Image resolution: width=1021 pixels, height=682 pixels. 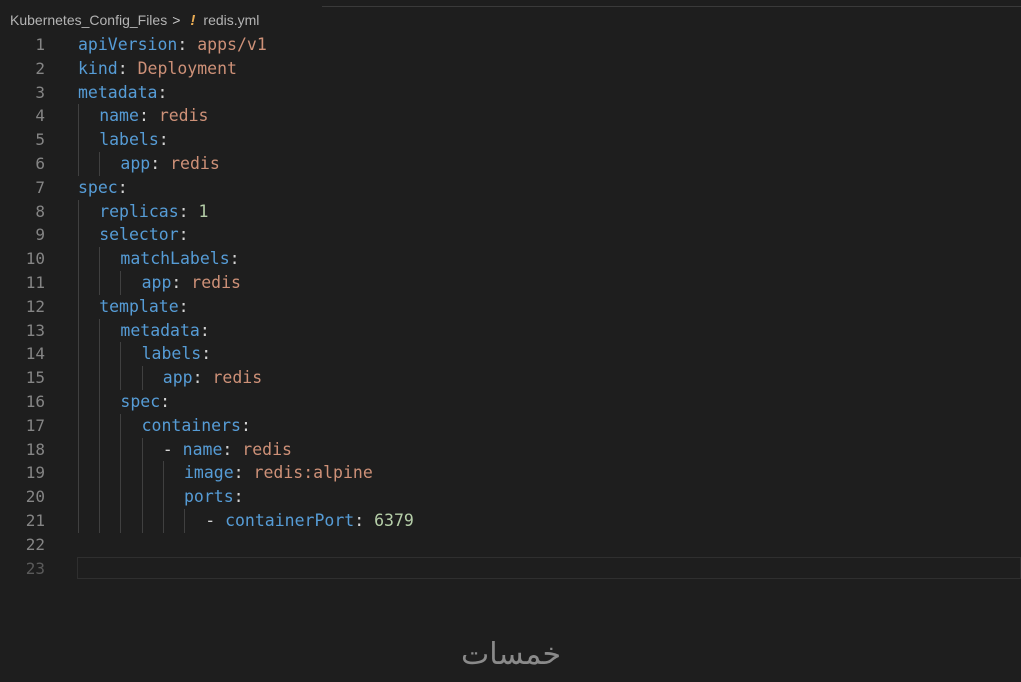 I want to click on line-number: 1, so click(x=40, y=44).